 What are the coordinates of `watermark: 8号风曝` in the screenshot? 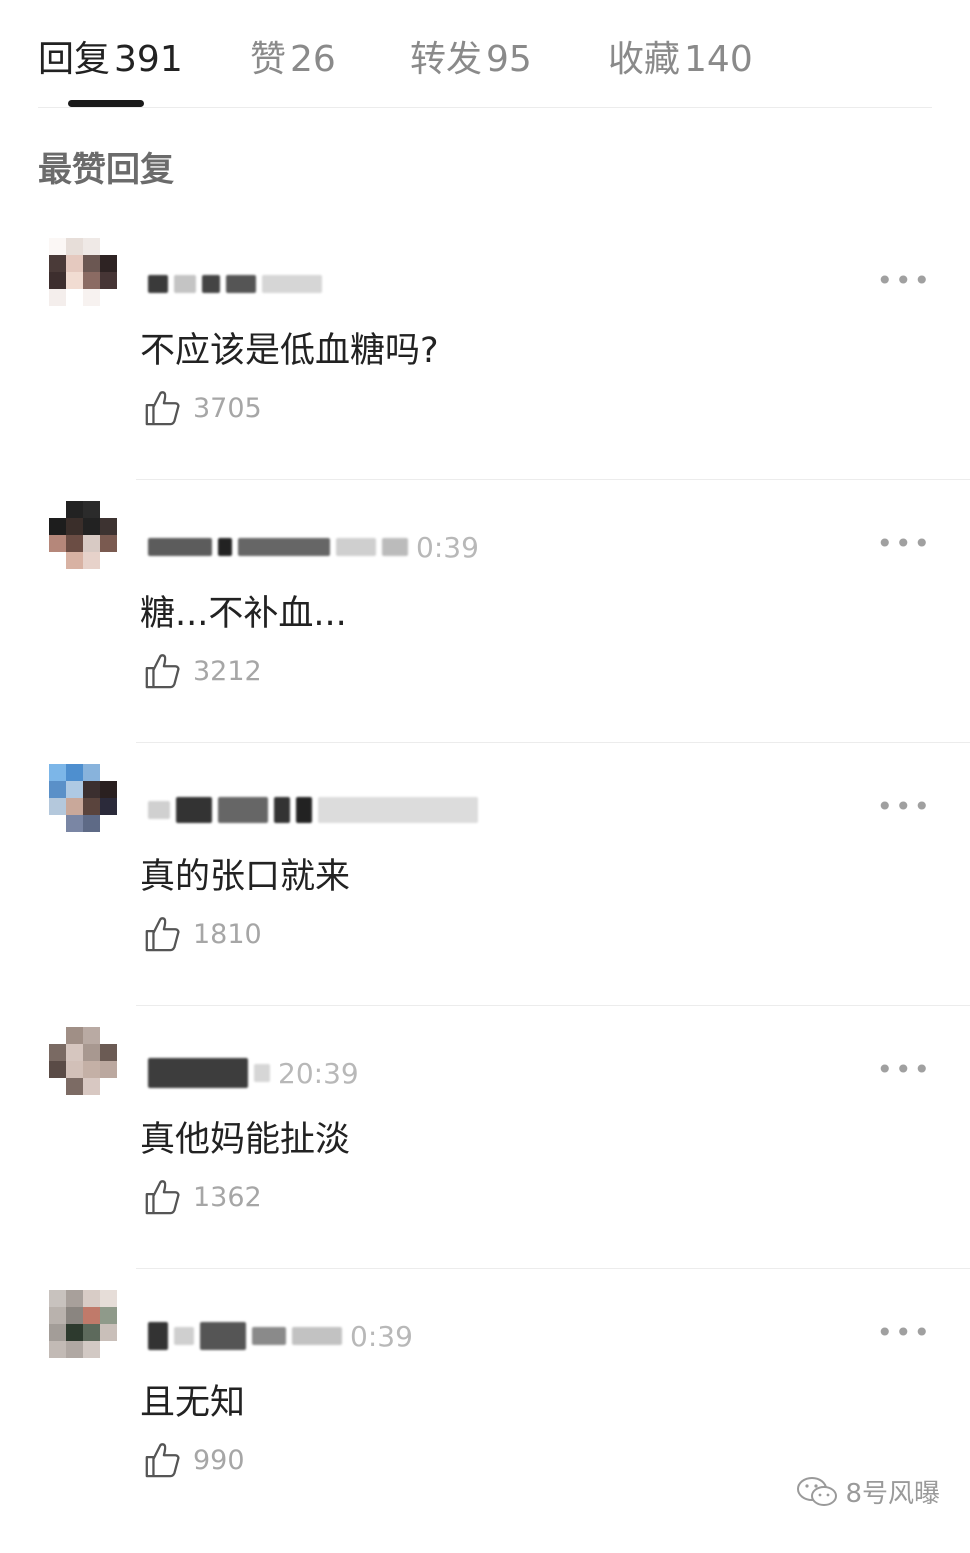 It's located at (867, 1491).